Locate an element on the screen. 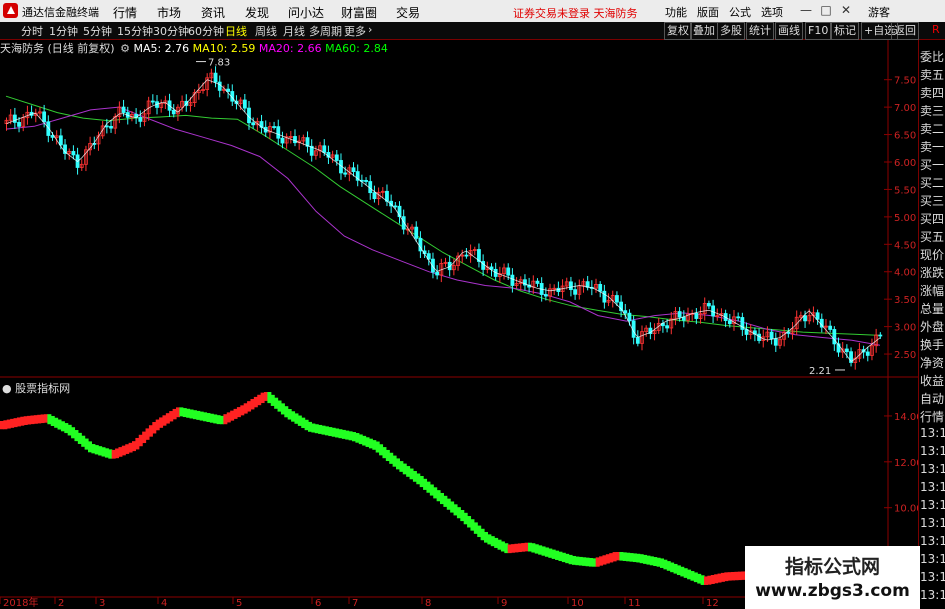 The width and height of the screenshot is (945, 609). date-tick-label: 11 is located at coordinates (634, 603).